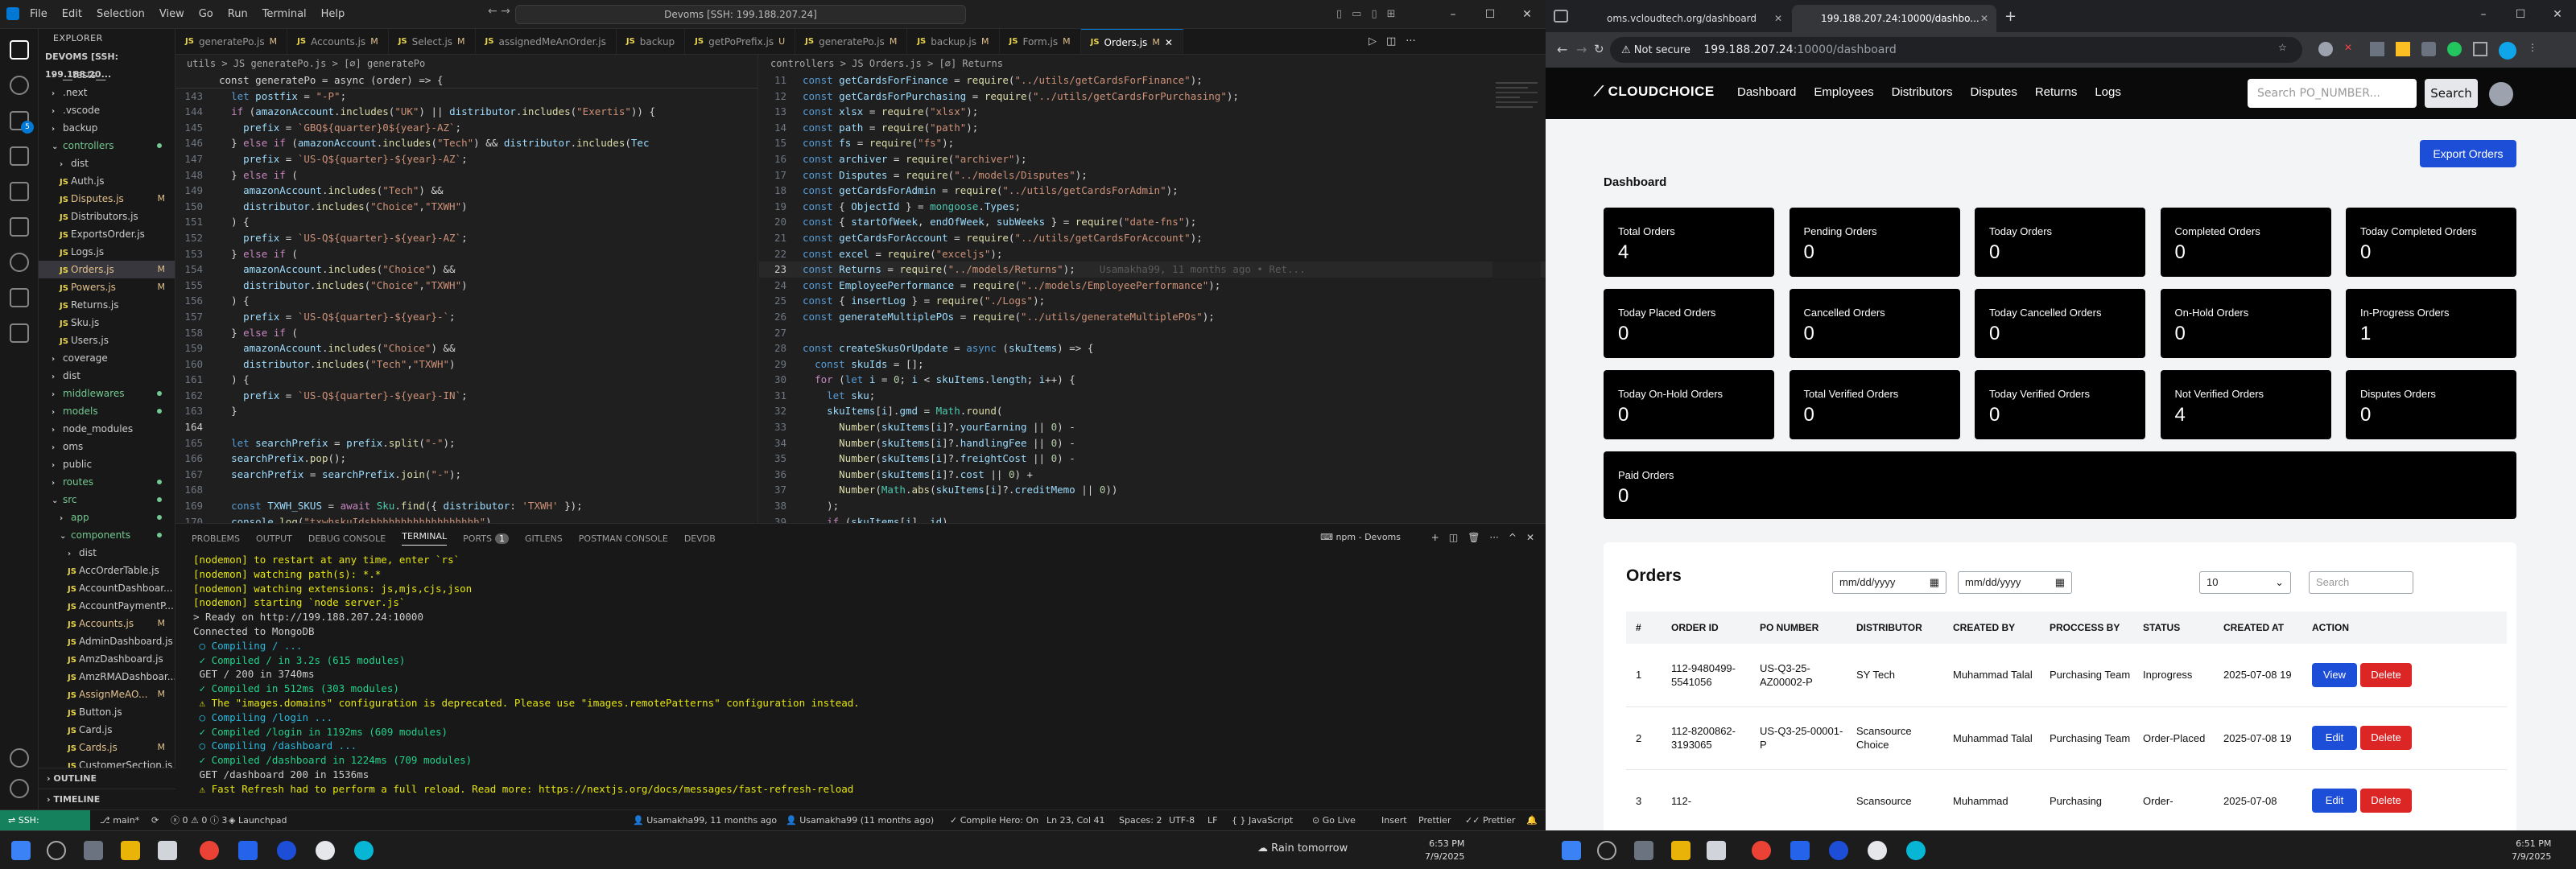 The width and height of the screenshot is (2576, 869). What do you see at coordinates (107, 730) in the screenshot?
I see `file-item: JS Card.js` at bounding box center [107, 730].